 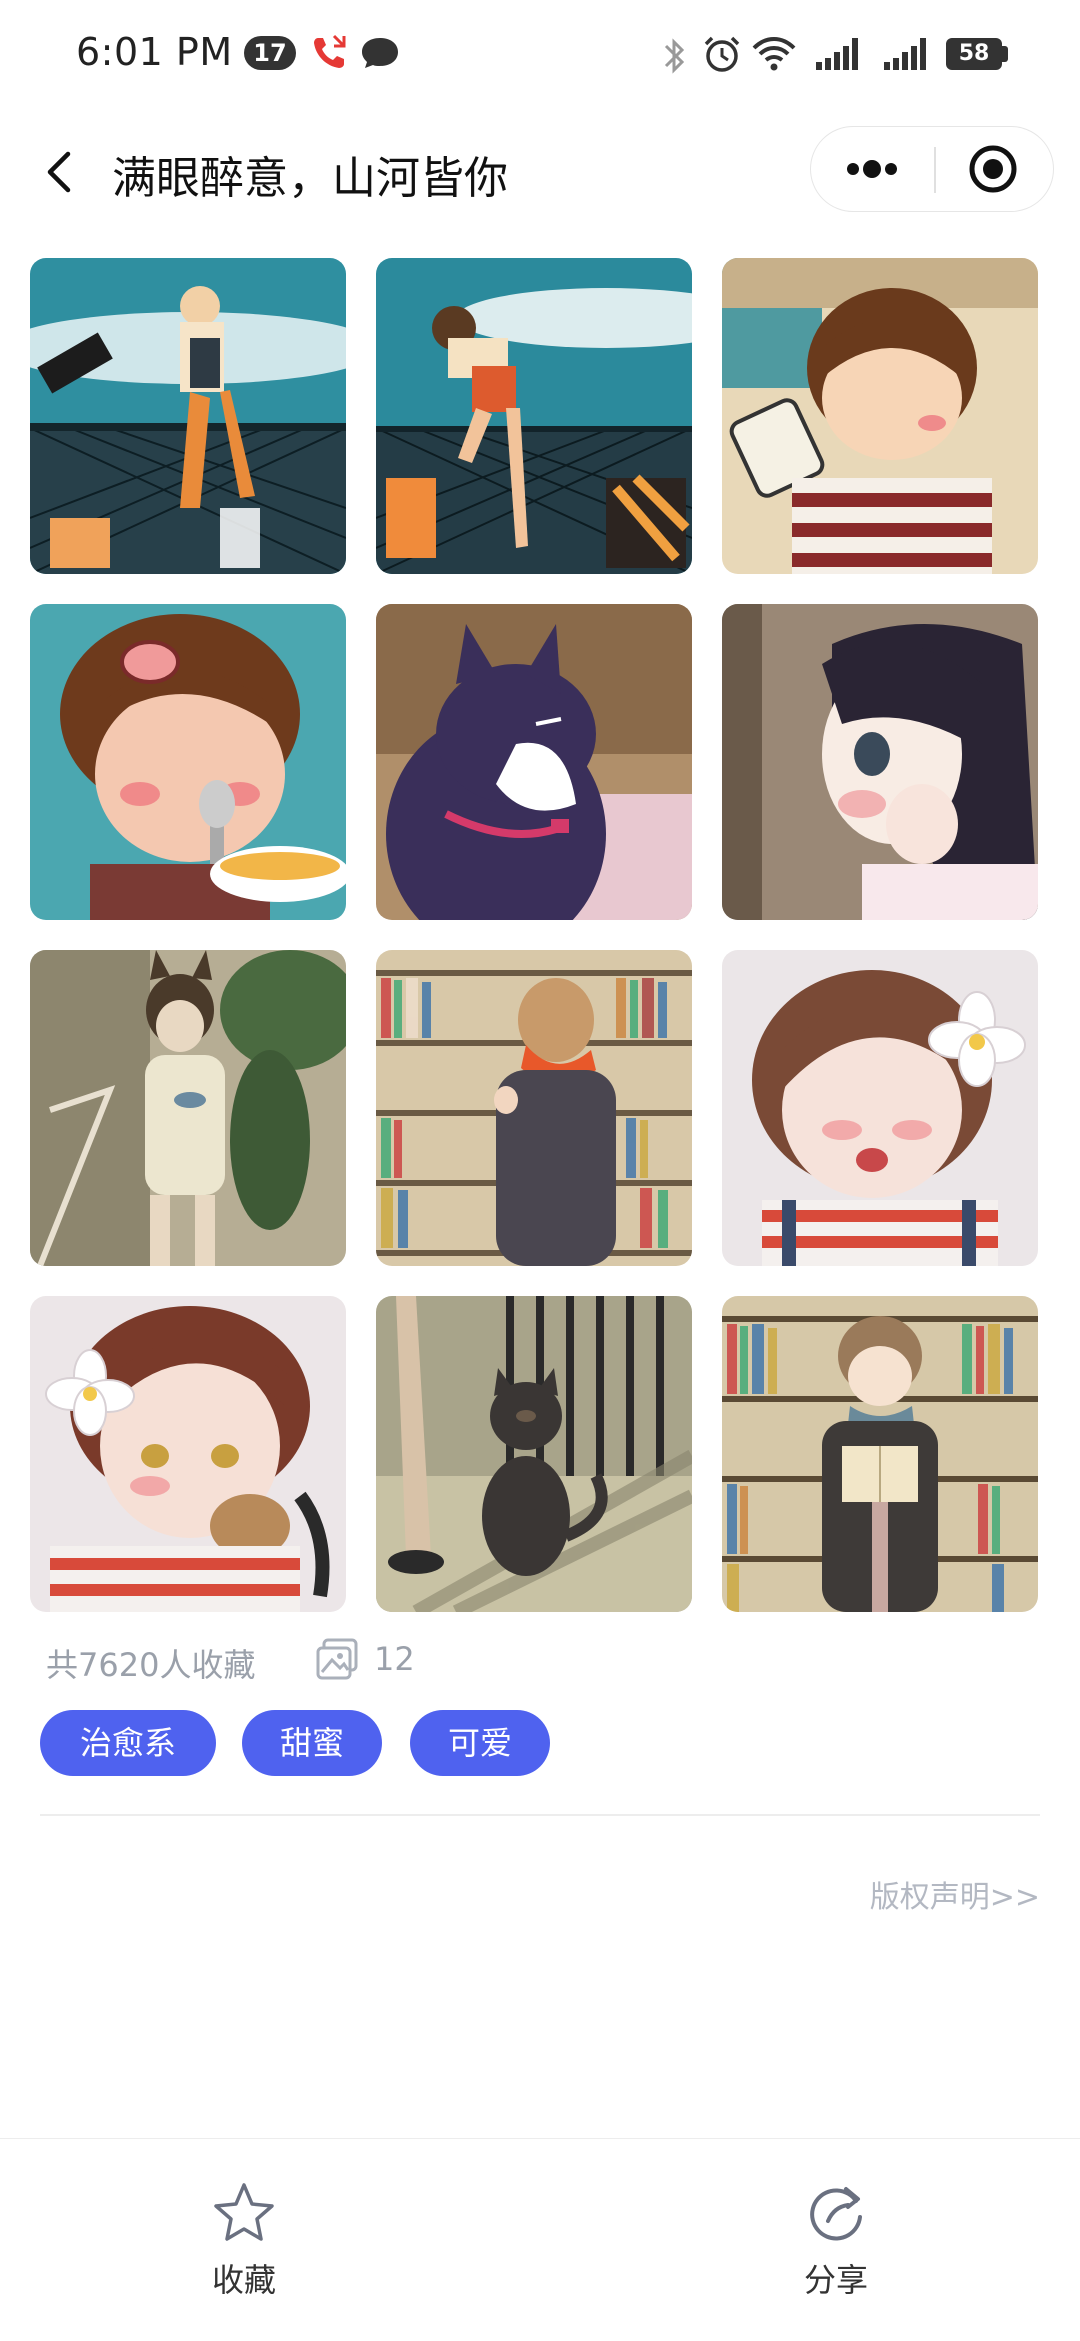 I want to click on missed-call-icon, so click(x=330, y=51).